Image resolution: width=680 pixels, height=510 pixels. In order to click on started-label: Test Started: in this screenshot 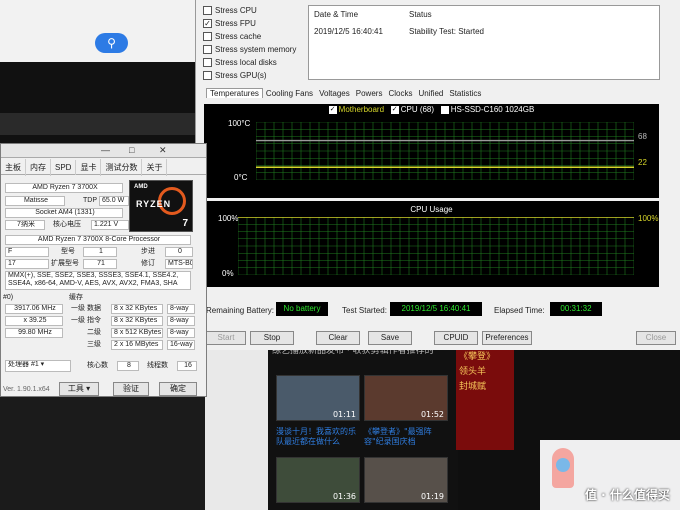, I will do `click(364, 310)`.